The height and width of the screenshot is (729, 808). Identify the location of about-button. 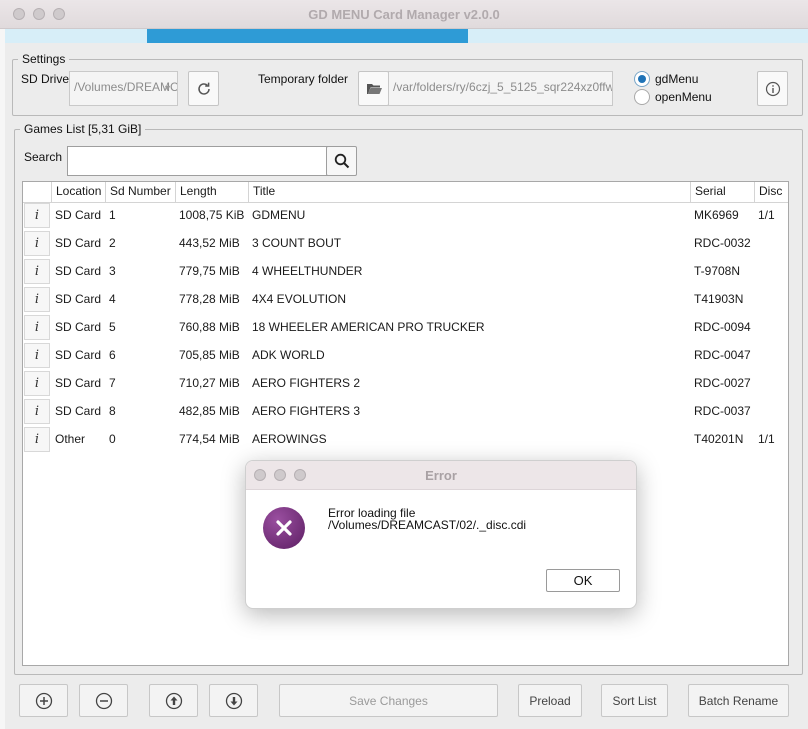
(772, 88).